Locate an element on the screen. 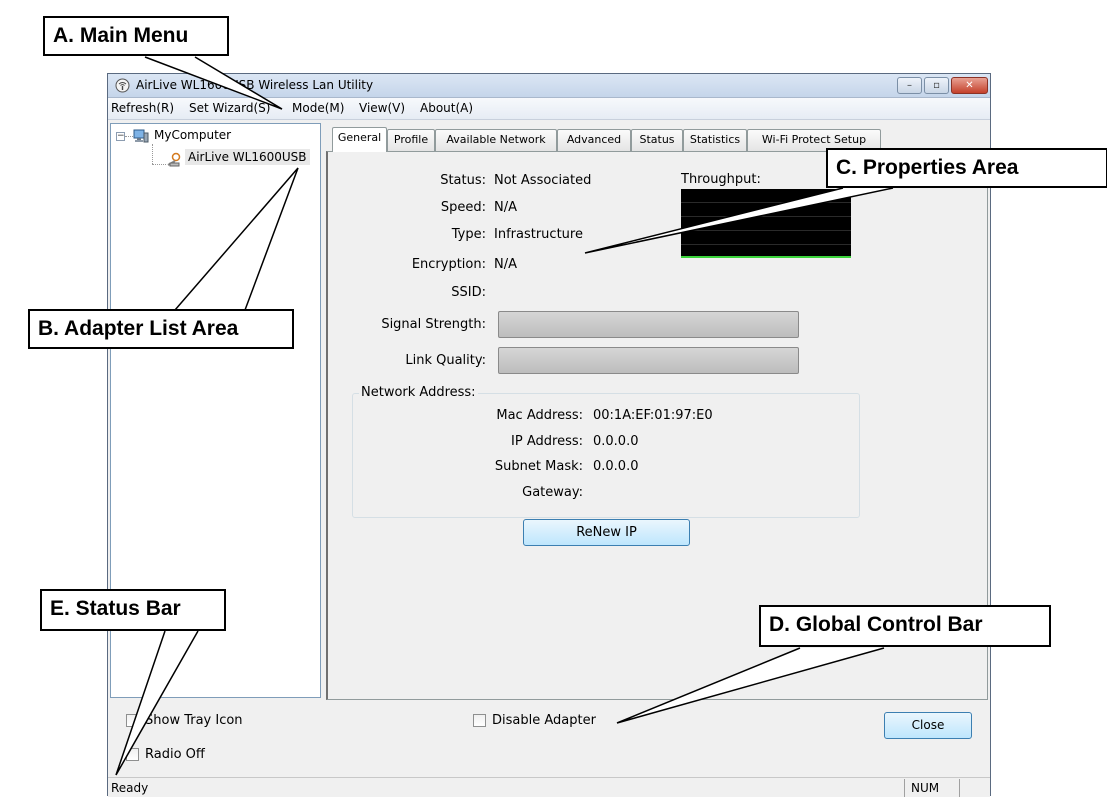 This screenshot has width=1107, height=797. callout-status-bar: E. Status Bar is located at coordinates (133, 610).